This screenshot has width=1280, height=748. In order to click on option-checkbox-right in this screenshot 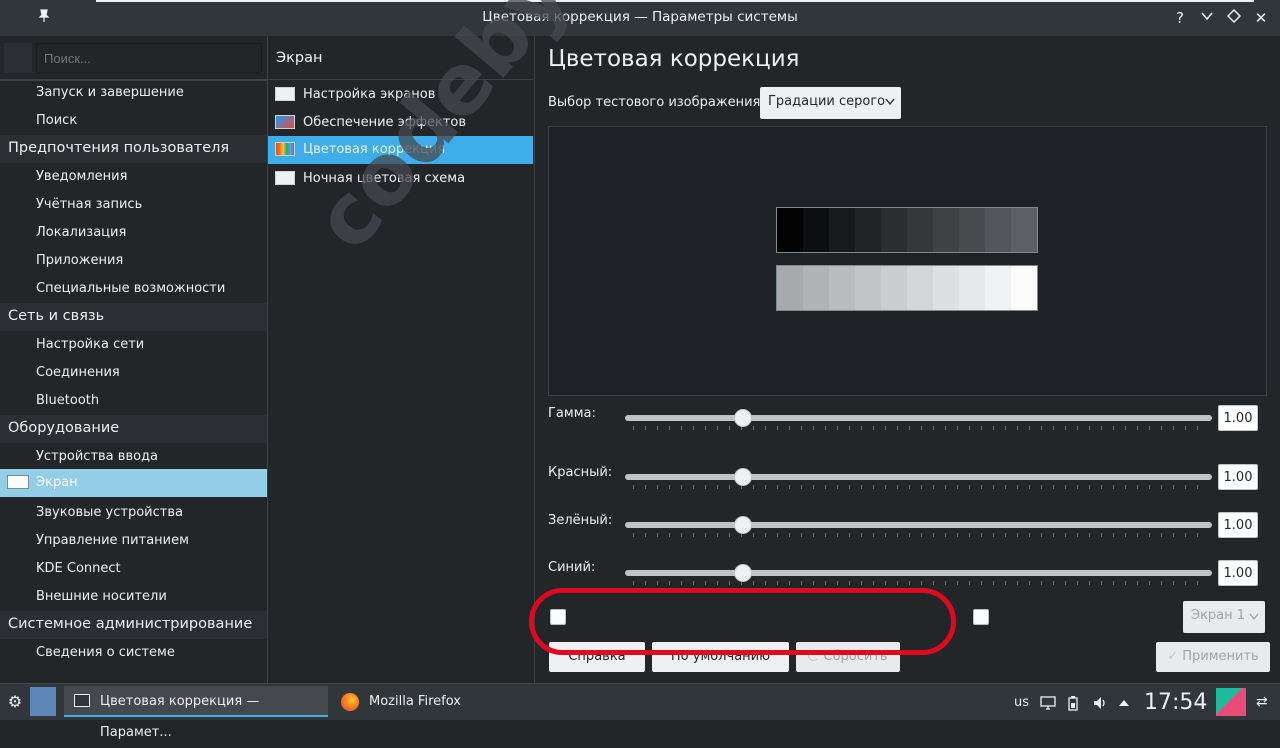, I will do `click(981, 617)`.